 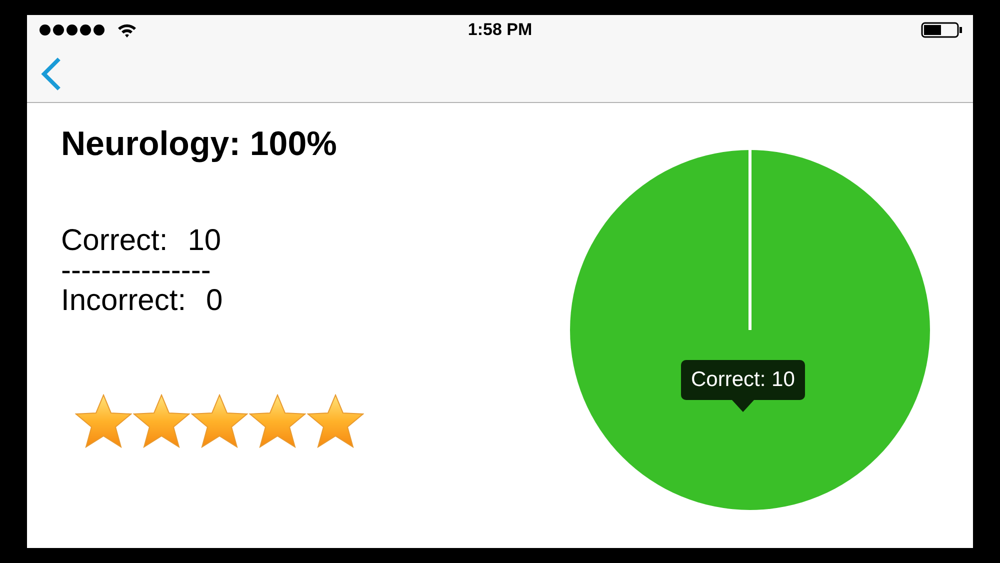 What do you see at coordinates (214, 301) in the screenshot?
I see `incorrect-count: 0` at bounding box center [214, 301].